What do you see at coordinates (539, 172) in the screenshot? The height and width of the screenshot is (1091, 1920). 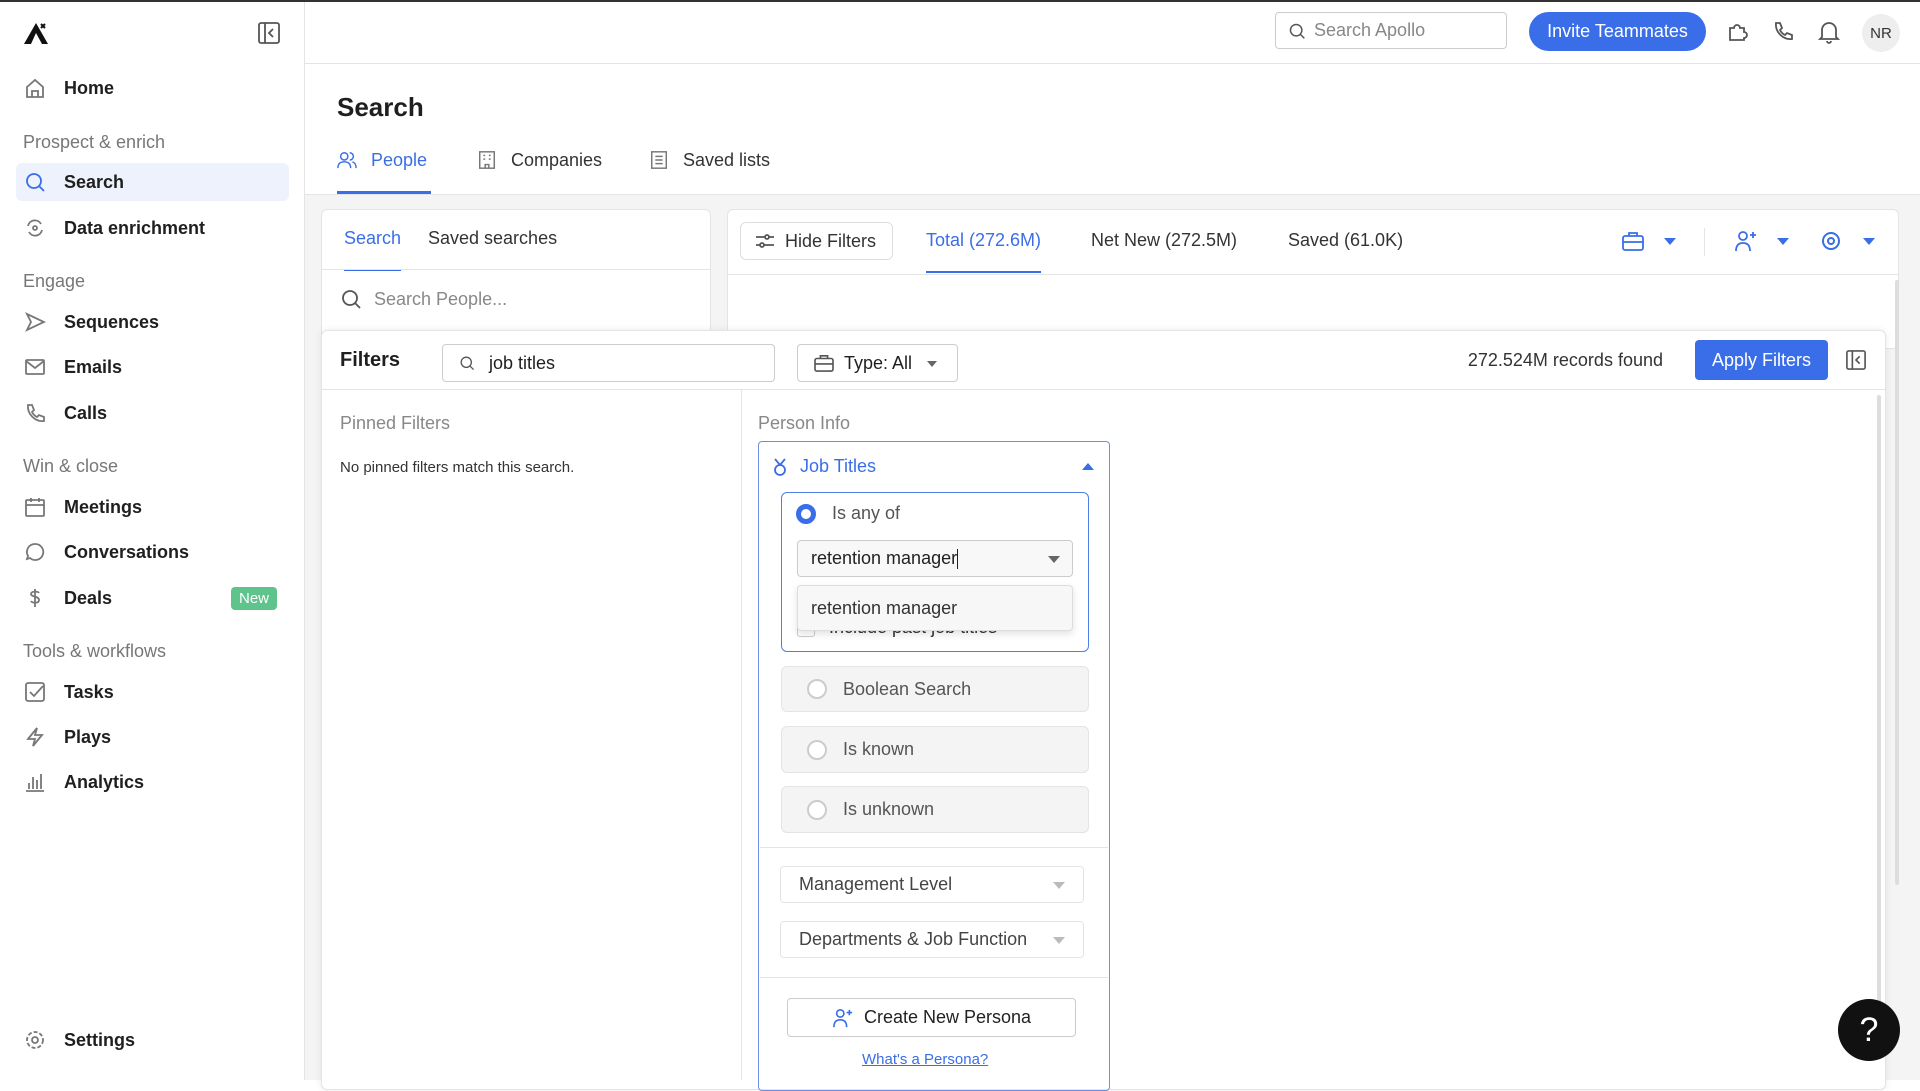 I see `tab-companies: Companies` at bounding box center [539, 172].